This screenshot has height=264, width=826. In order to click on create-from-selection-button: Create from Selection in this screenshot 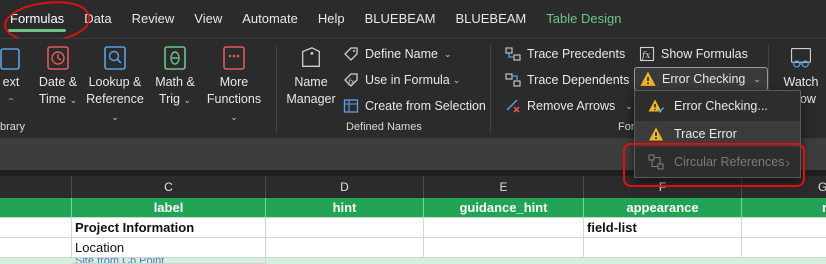, I will do `click(414, 106)`.